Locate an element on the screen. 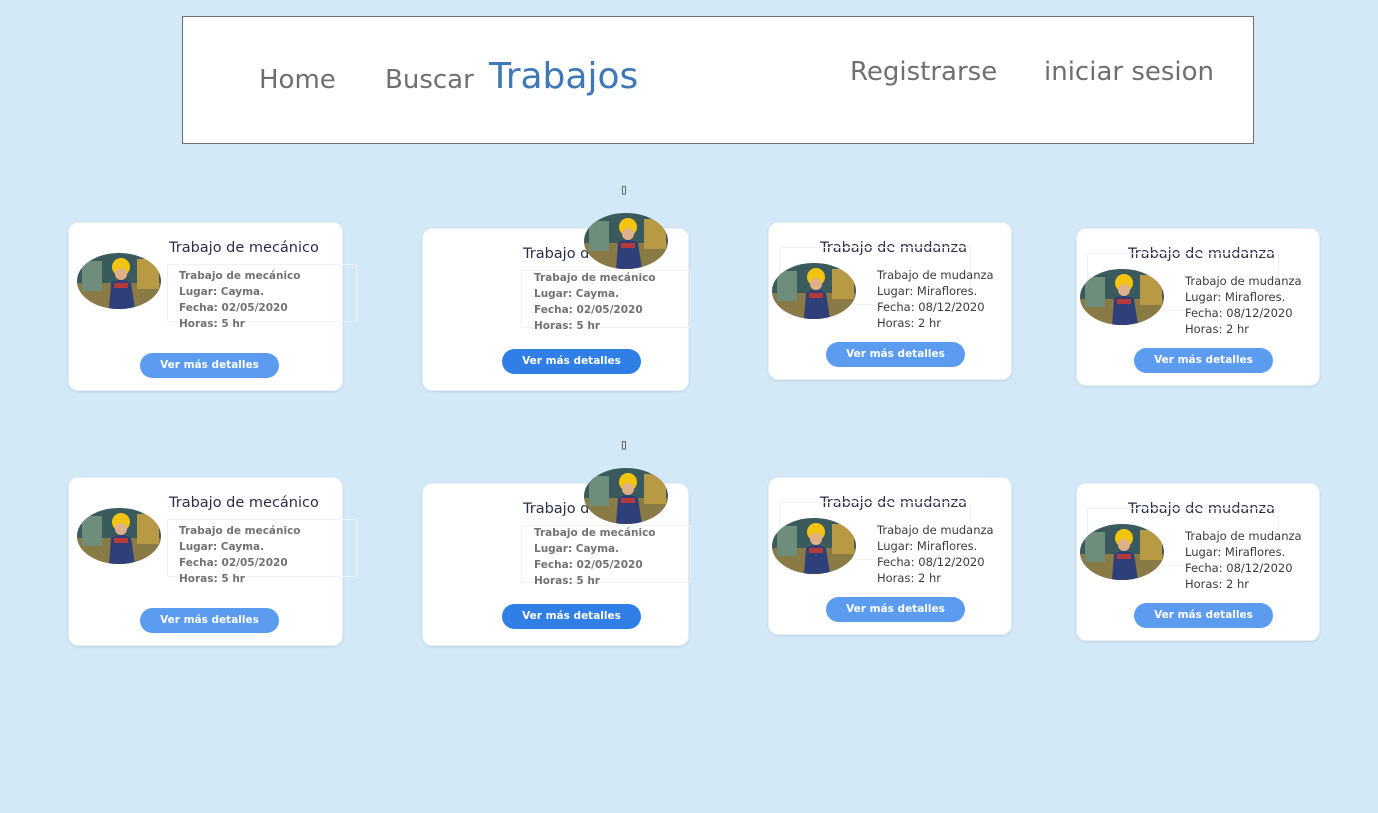 The image size is (1378, 813). nav-link-registrarse: Registrarse is located at coordinates (923, 72).